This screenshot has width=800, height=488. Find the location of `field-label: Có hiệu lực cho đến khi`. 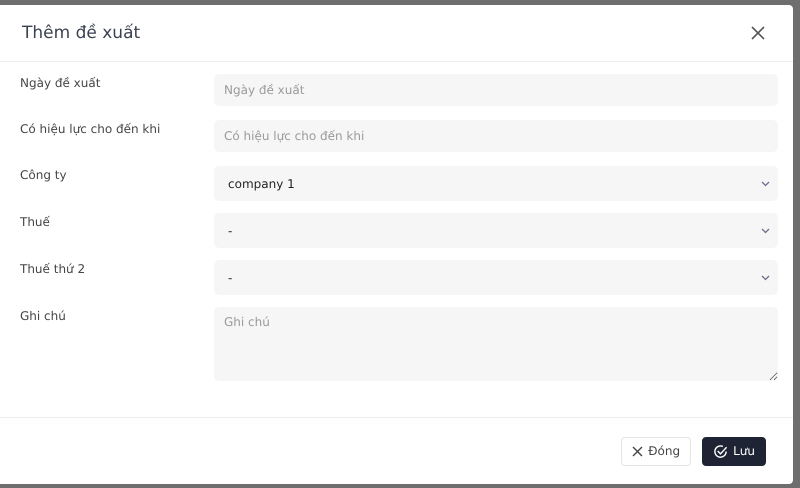

field-label: Có hiệu lực cho đến khi is located at coordinates (91, 128).